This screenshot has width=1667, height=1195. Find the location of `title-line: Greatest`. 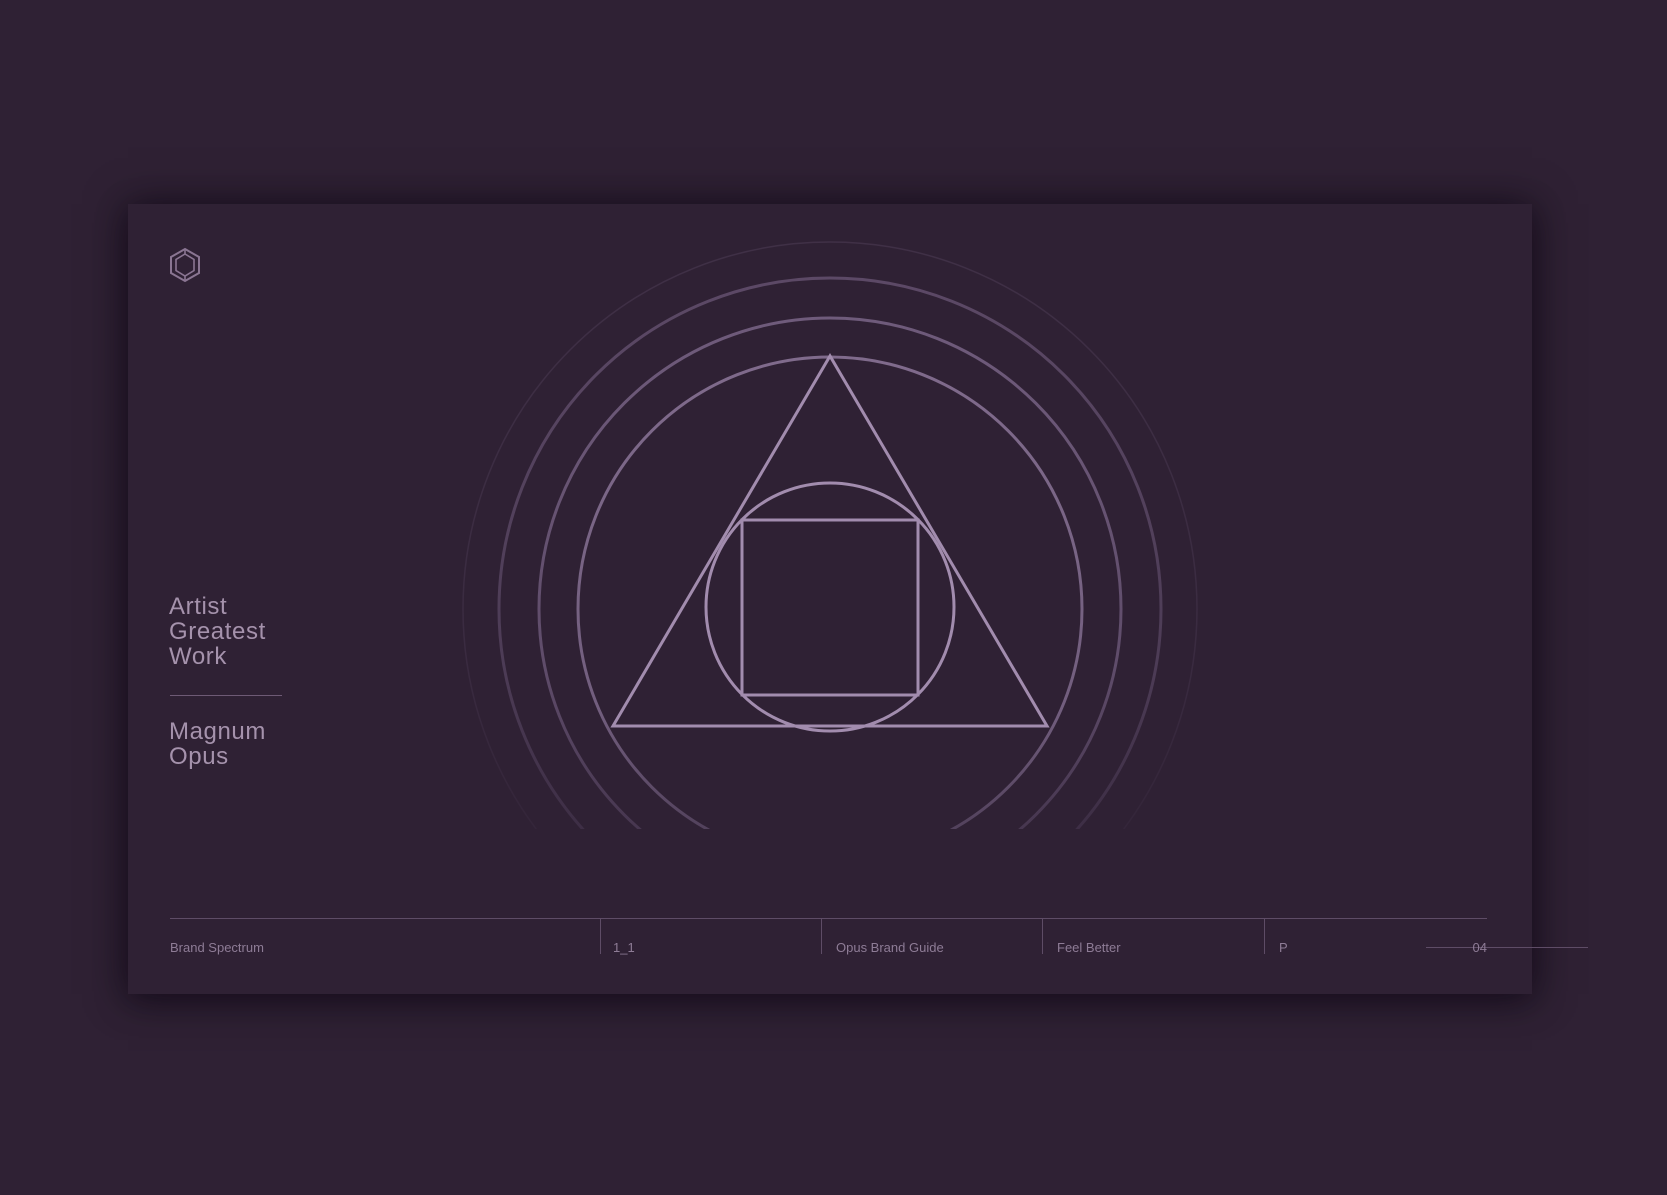

title-line: Greatest is located at coordinates (217, 631).